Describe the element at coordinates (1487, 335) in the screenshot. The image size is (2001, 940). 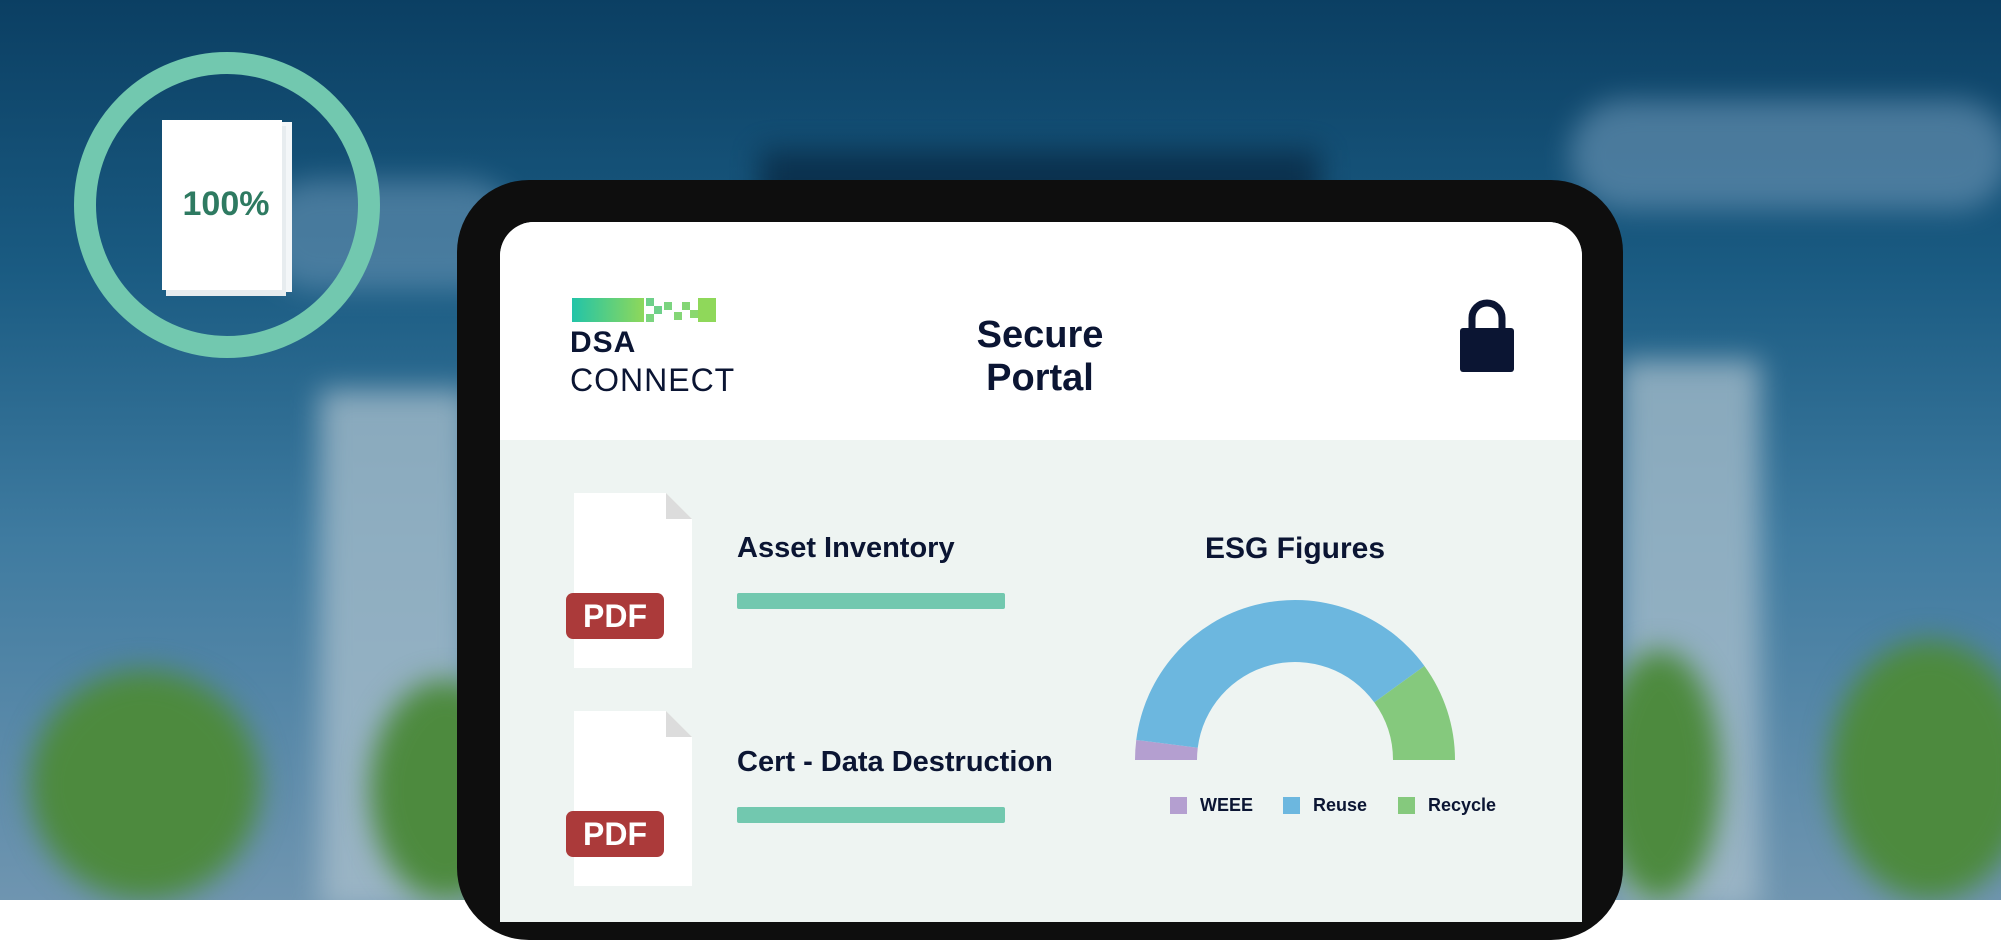
I see `lock-icon` at that location.